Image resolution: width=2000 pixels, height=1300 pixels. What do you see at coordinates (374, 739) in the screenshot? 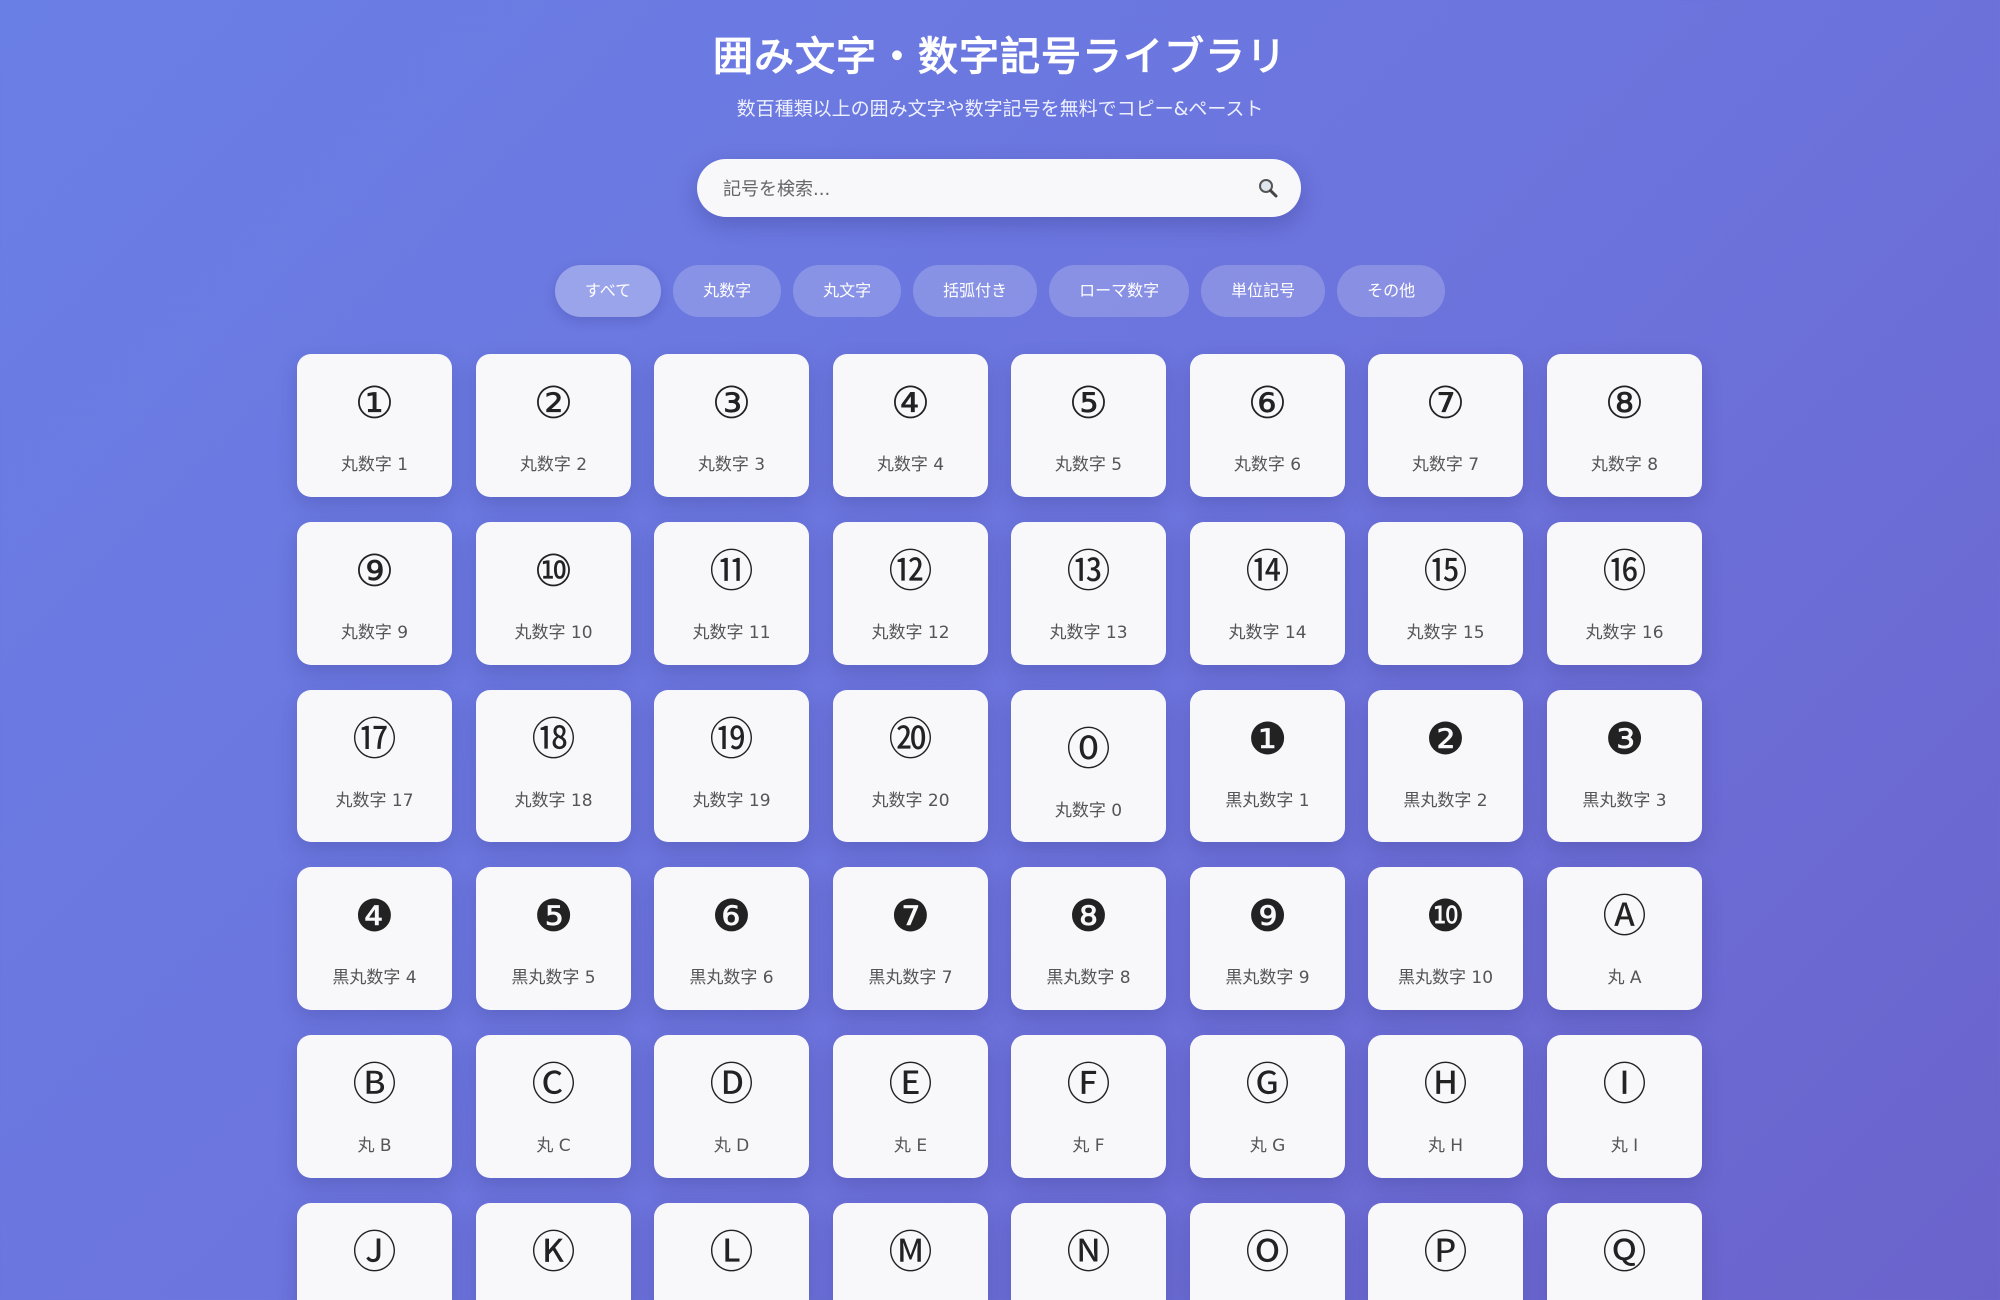
I see `symbol-glyph: ⑰` at bounding box center [374, 739].